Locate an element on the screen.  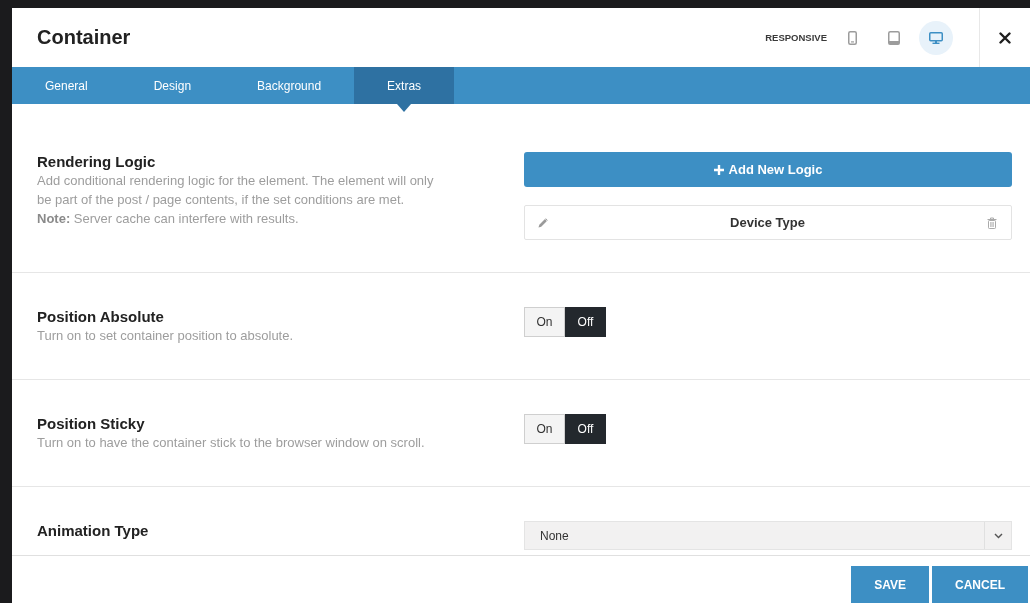
section-title: Animation Type is located at coordinates (93, 530).